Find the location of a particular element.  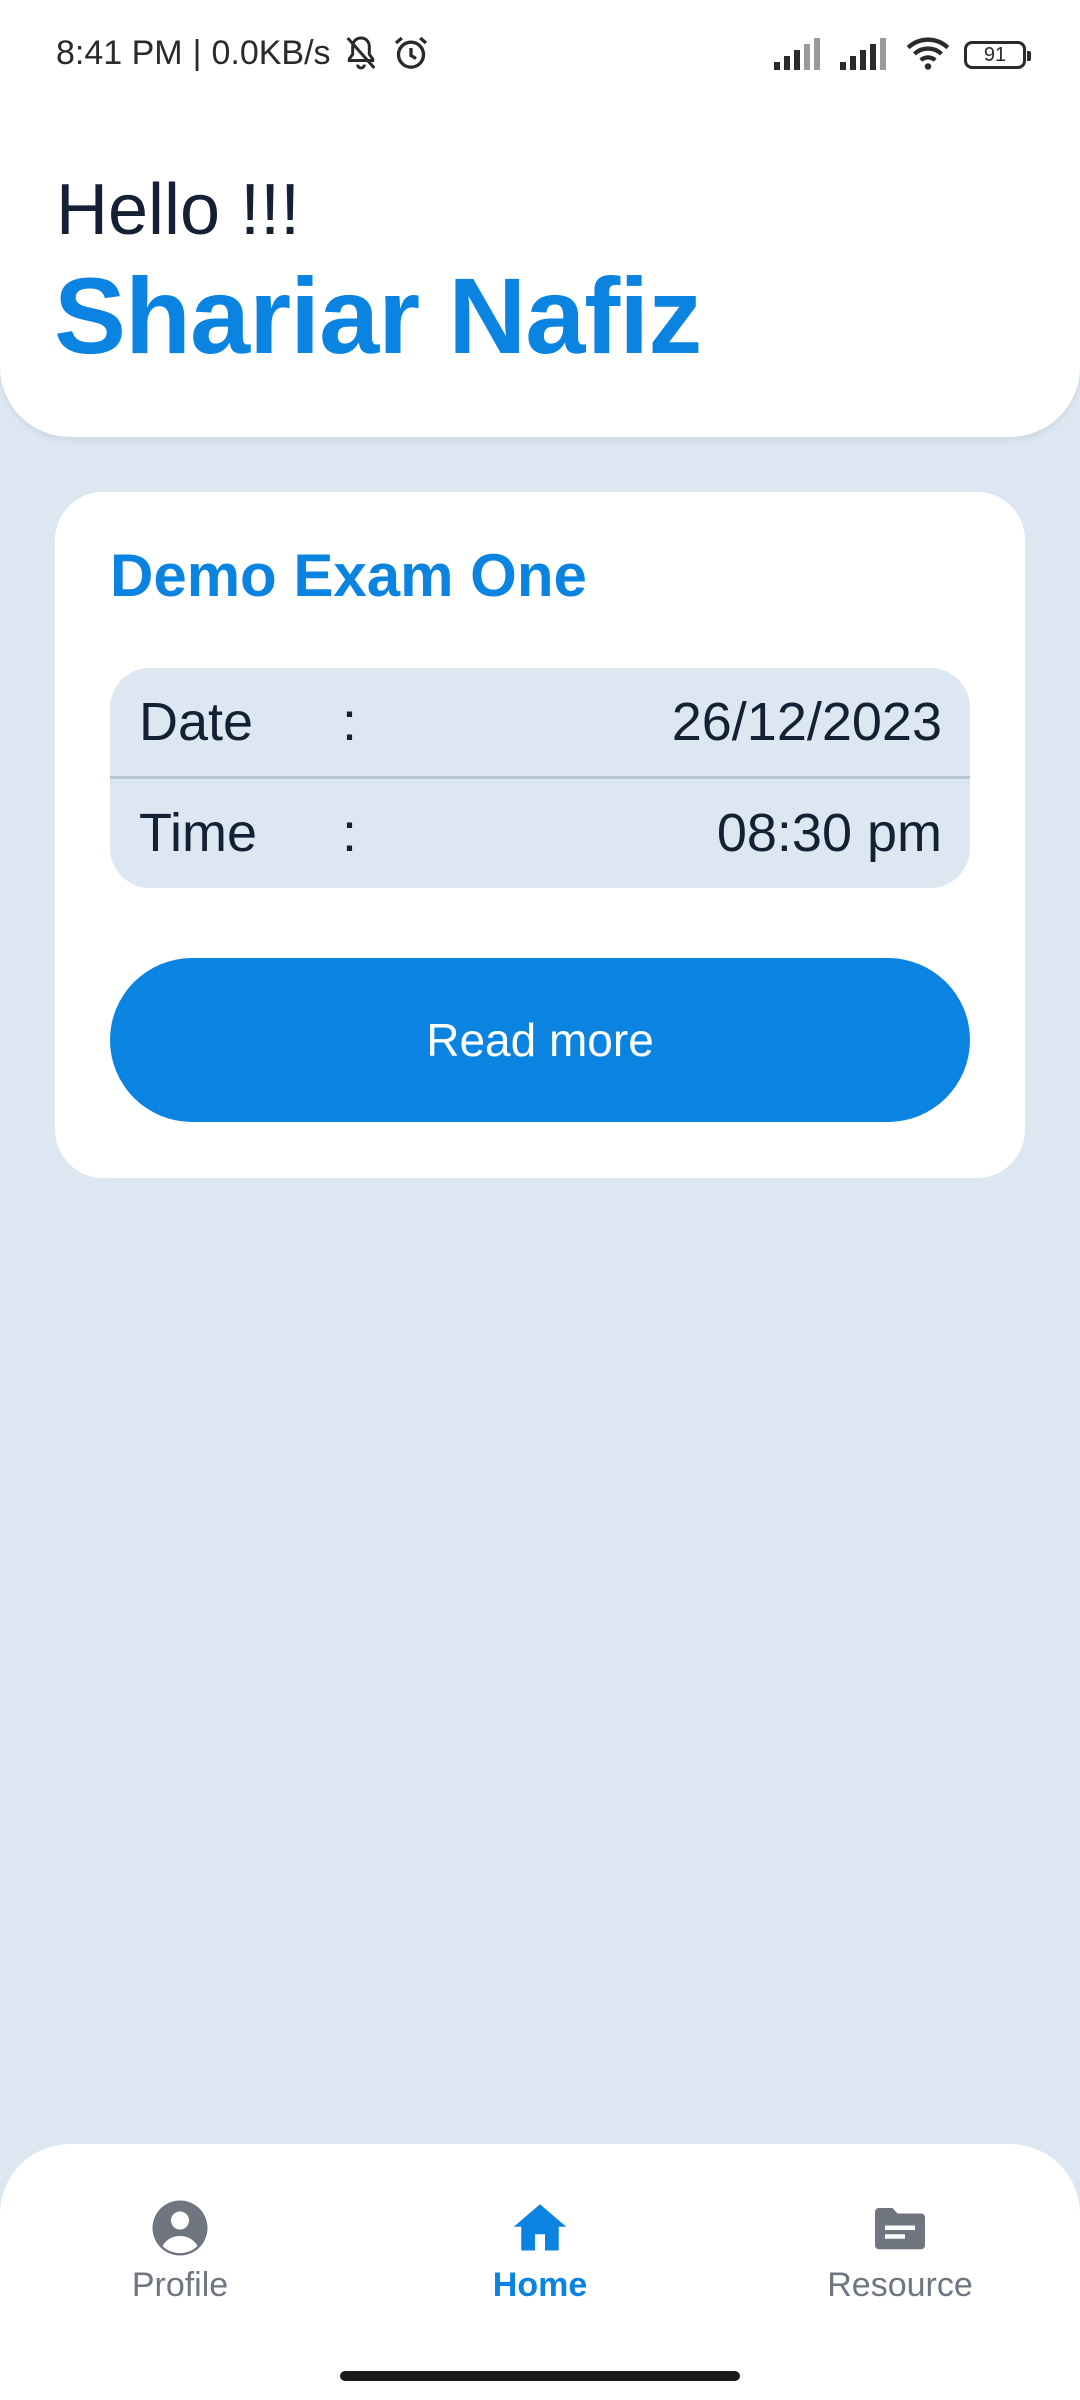

battery-icon: 91 is located at coordinates (997, 55).